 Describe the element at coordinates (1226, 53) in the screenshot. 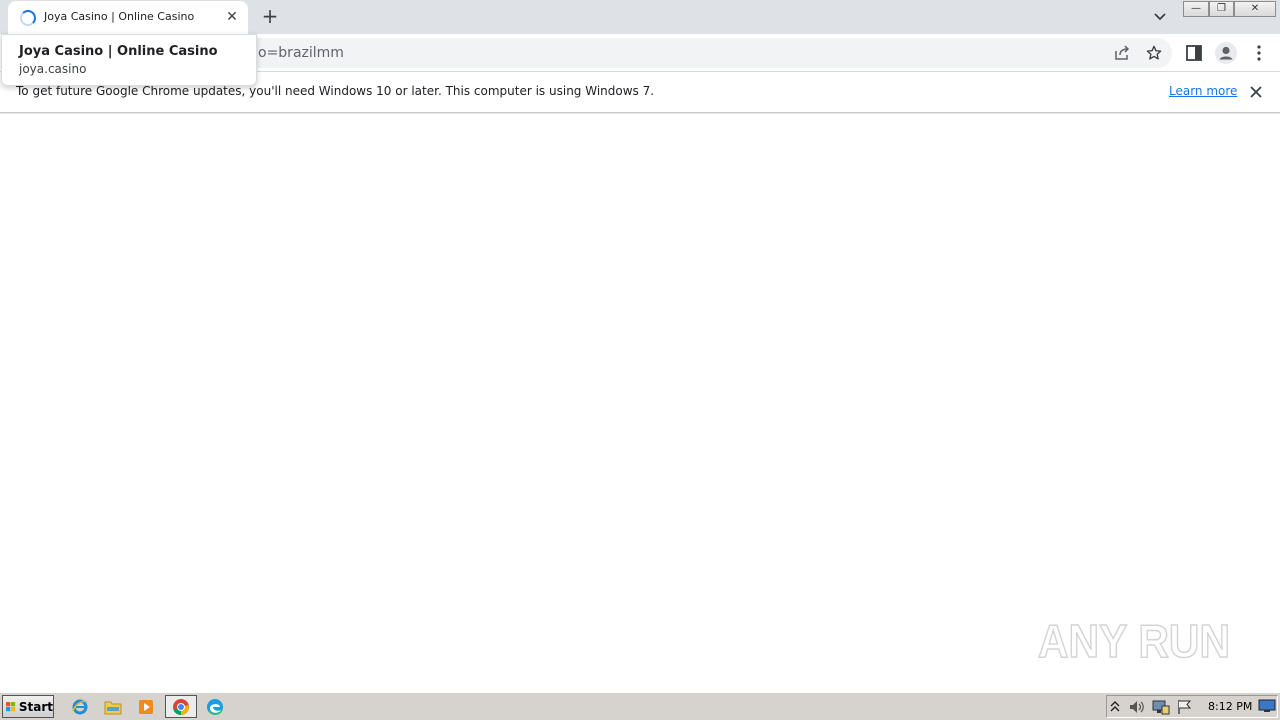

I see `profile-icon` at that location.